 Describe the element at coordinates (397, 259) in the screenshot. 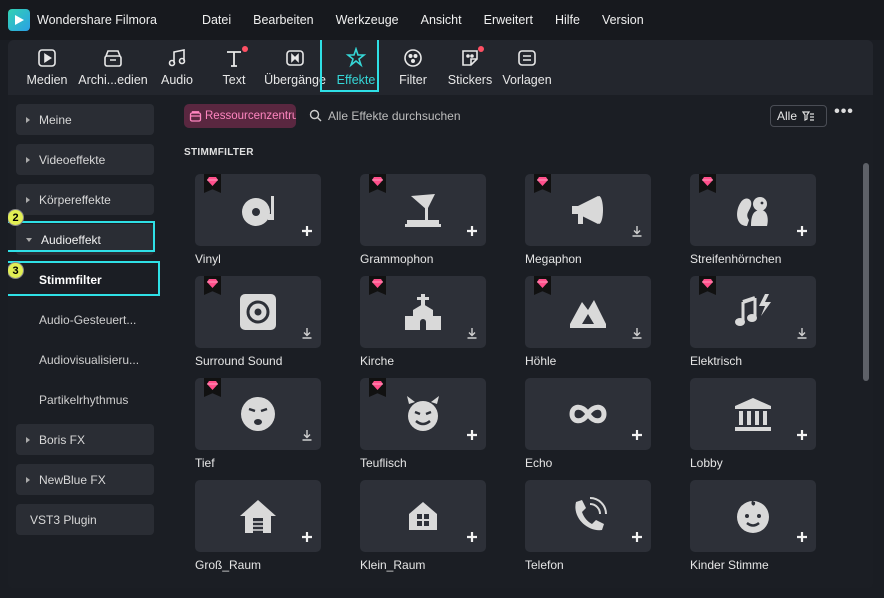

I see `effect-card-label: Grammophon` at that location.